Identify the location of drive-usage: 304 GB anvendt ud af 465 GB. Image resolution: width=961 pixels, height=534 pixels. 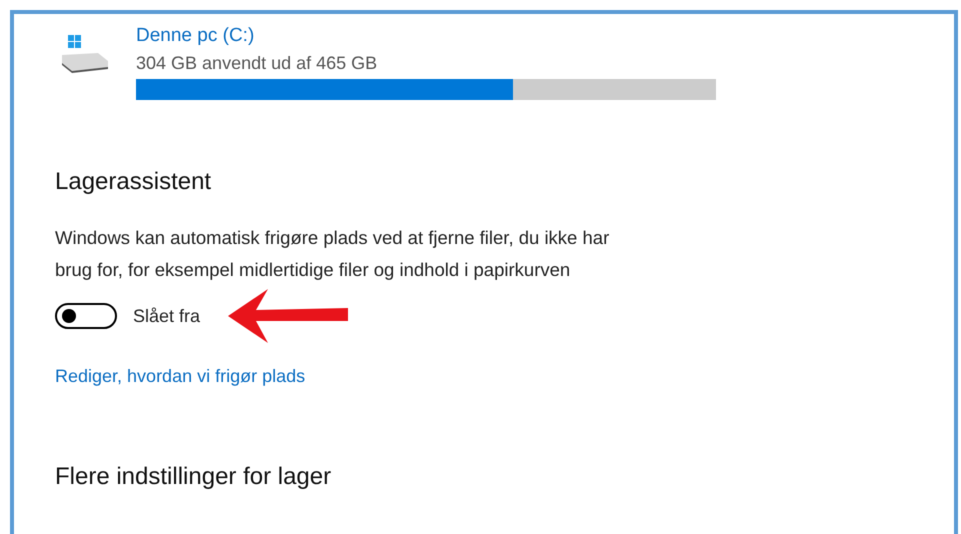
(257, 63).